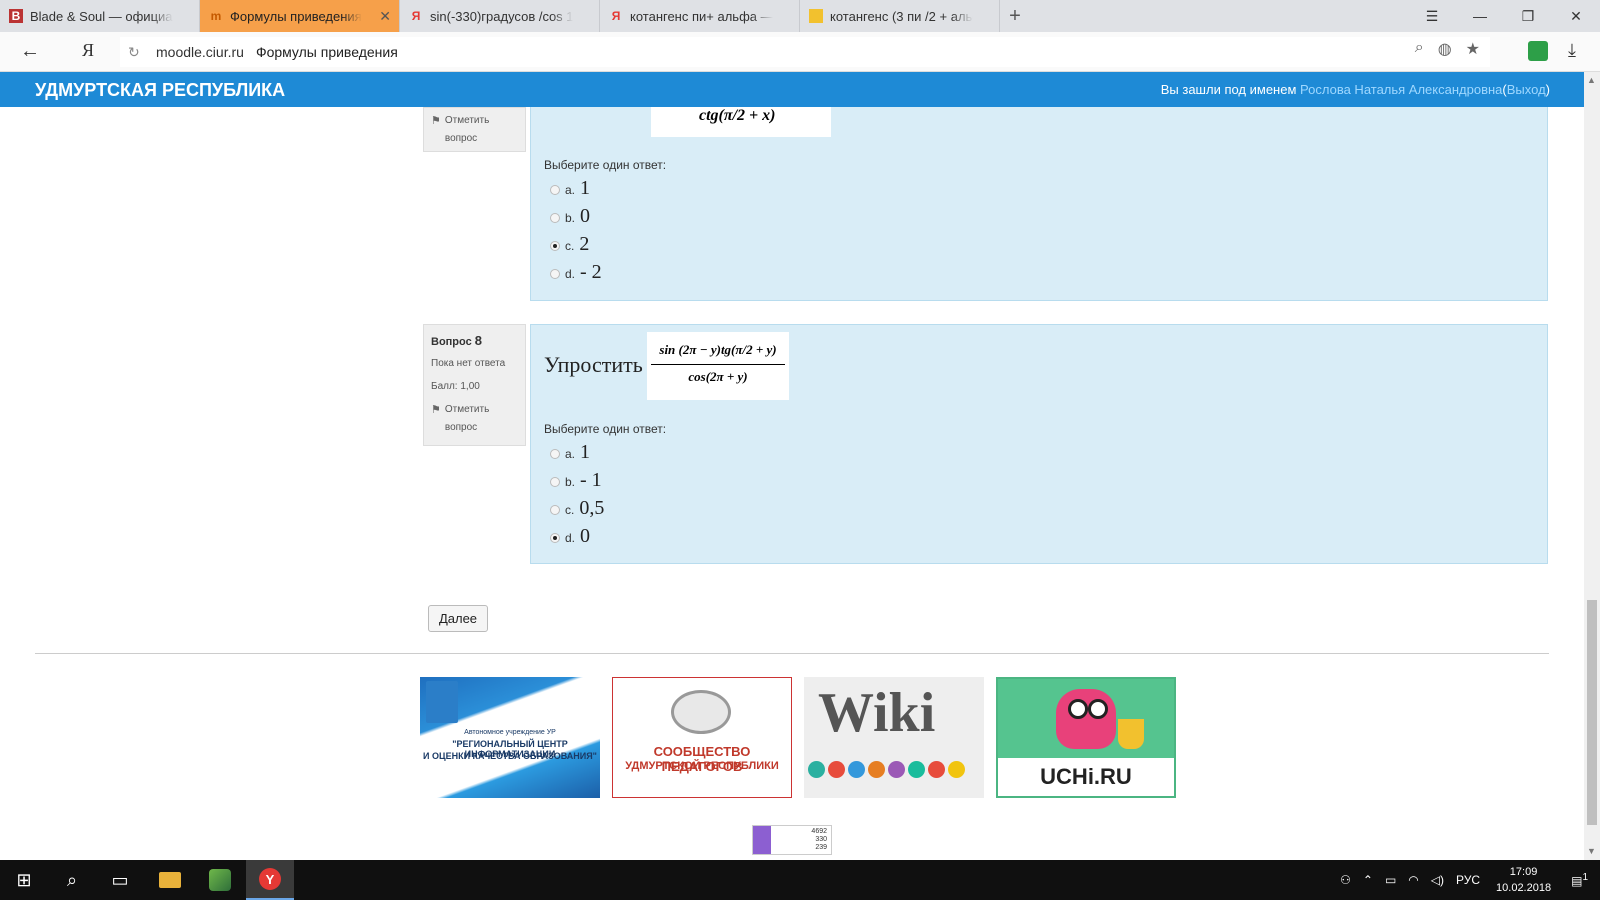  I want to click on liveinternet-counter: 4692 330 239, so click(792, 840).